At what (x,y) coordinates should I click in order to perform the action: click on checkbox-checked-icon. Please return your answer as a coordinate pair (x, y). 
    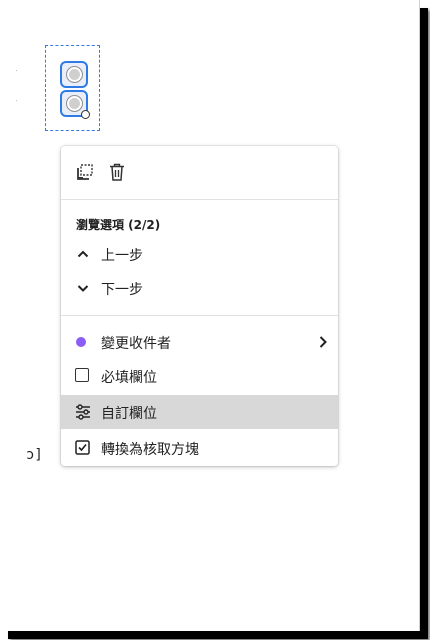
    Looking at the image, I should click on (82, 447).